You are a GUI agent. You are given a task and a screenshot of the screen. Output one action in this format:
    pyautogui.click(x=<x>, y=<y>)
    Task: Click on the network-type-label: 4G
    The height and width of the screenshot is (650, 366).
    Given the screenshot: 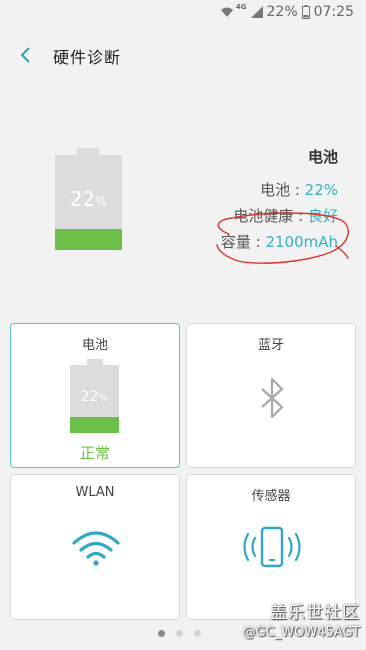 What is the action you would take?
    pyautogui.click(x=241, y=7)
    